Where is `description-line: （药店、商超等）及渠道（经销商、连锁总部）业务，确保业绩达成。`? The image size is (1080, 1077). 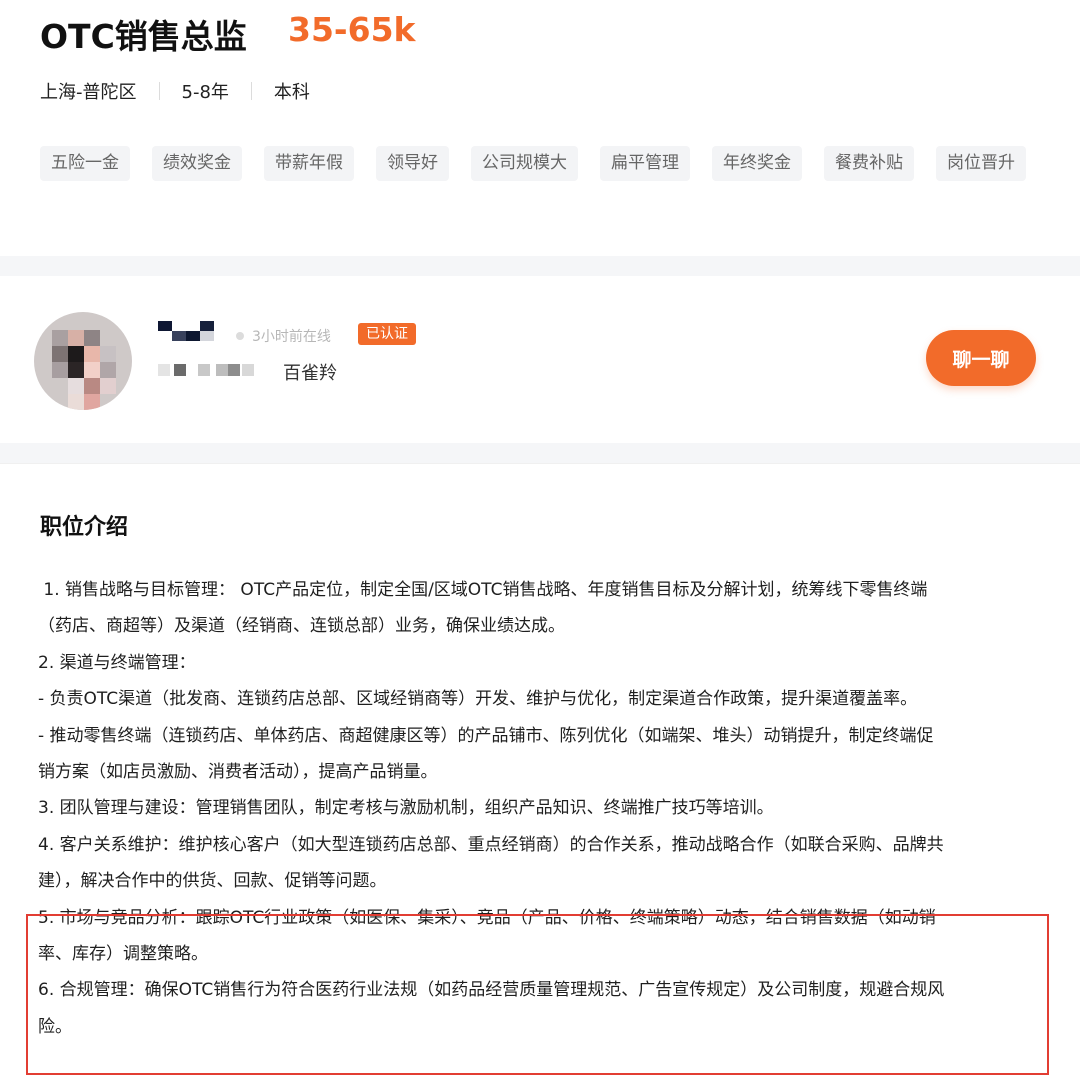
description-line: （药店、商超等）及渠道（经销商、连锁总部）业务，确保业绩达成。 is located at coordinates (301, 626).